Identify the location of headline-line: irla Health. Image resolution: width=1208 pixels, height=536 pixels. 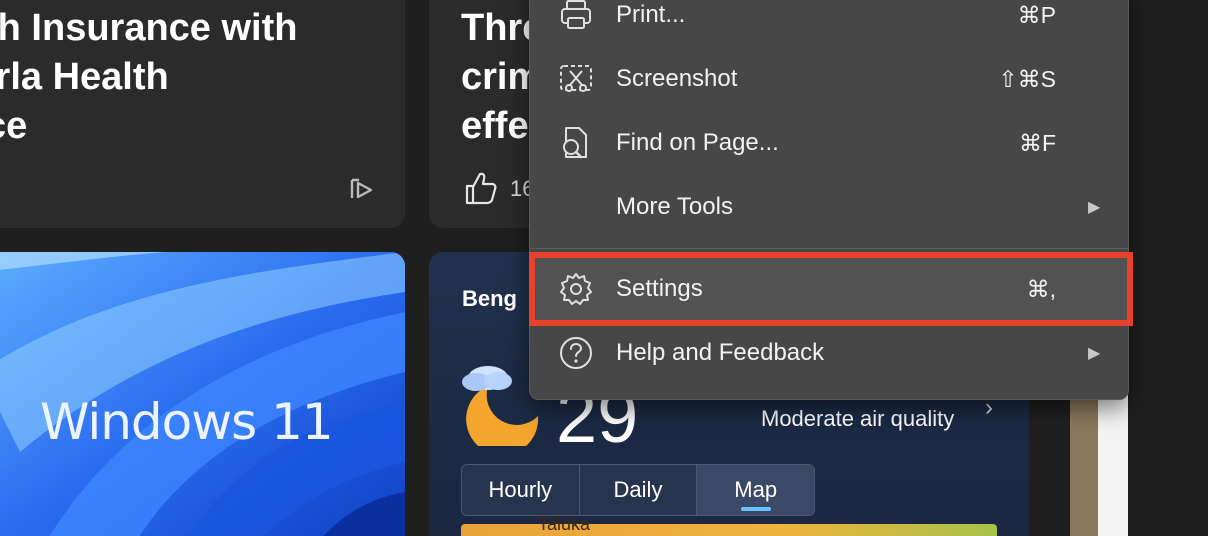
(84, 77).